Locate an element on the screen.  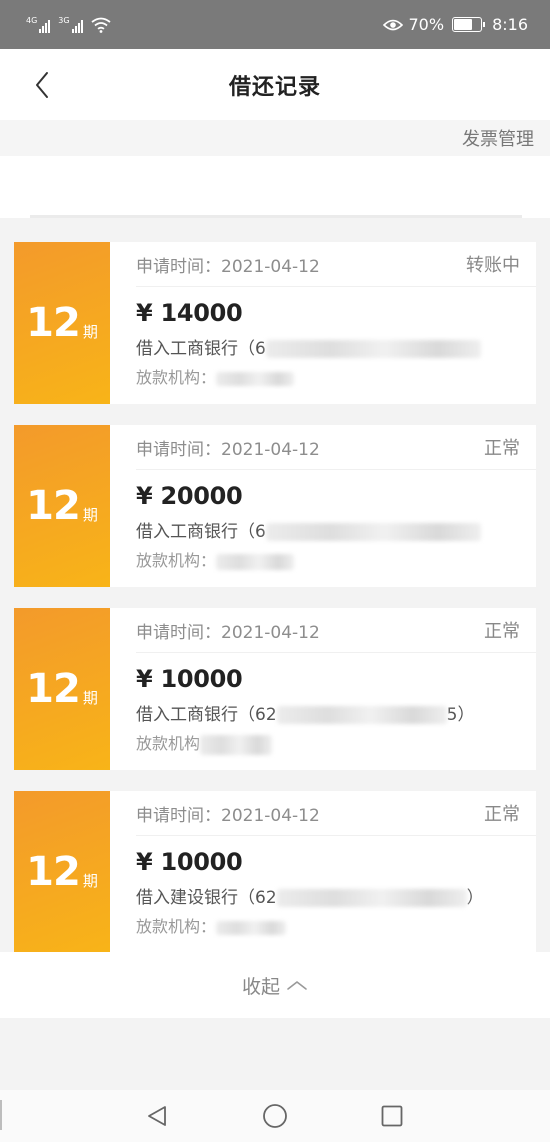
lender-label: 放款机构 is located at coordinates (168, 743).